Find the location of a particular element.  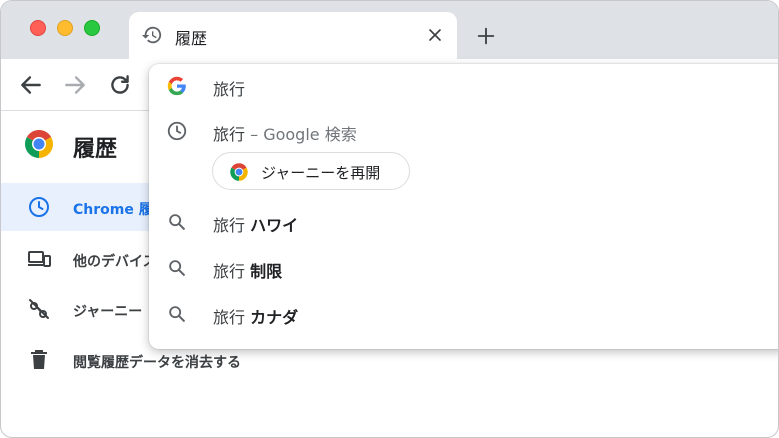

history-icon is located at coordinates (151, 35).